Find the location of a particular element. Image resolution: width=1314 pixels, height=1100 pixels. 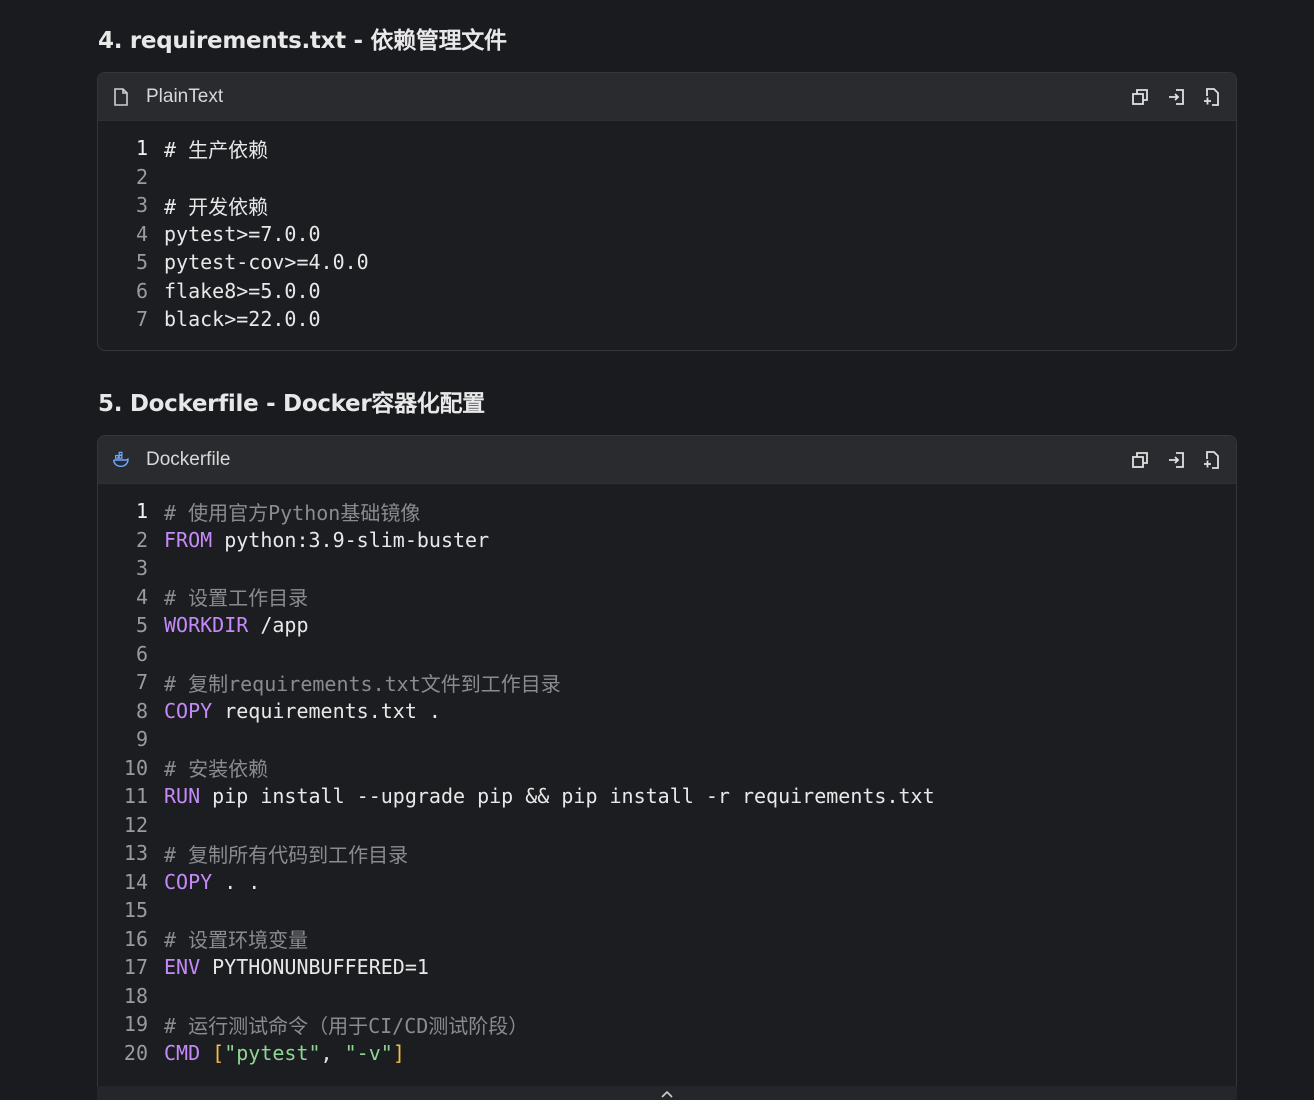

code-token: # 安装依赖 is located at coordinates (216, 769).